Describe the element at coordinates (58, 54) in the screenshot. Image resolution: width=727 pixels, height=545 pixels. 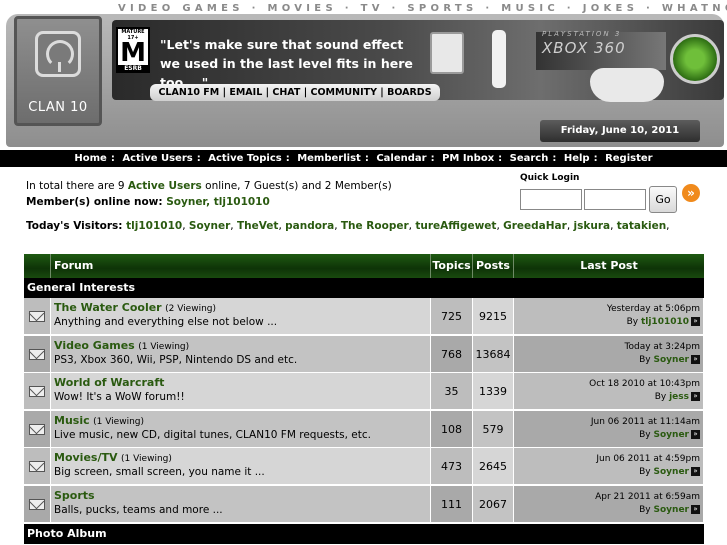
I see `headset-icon` at that location.